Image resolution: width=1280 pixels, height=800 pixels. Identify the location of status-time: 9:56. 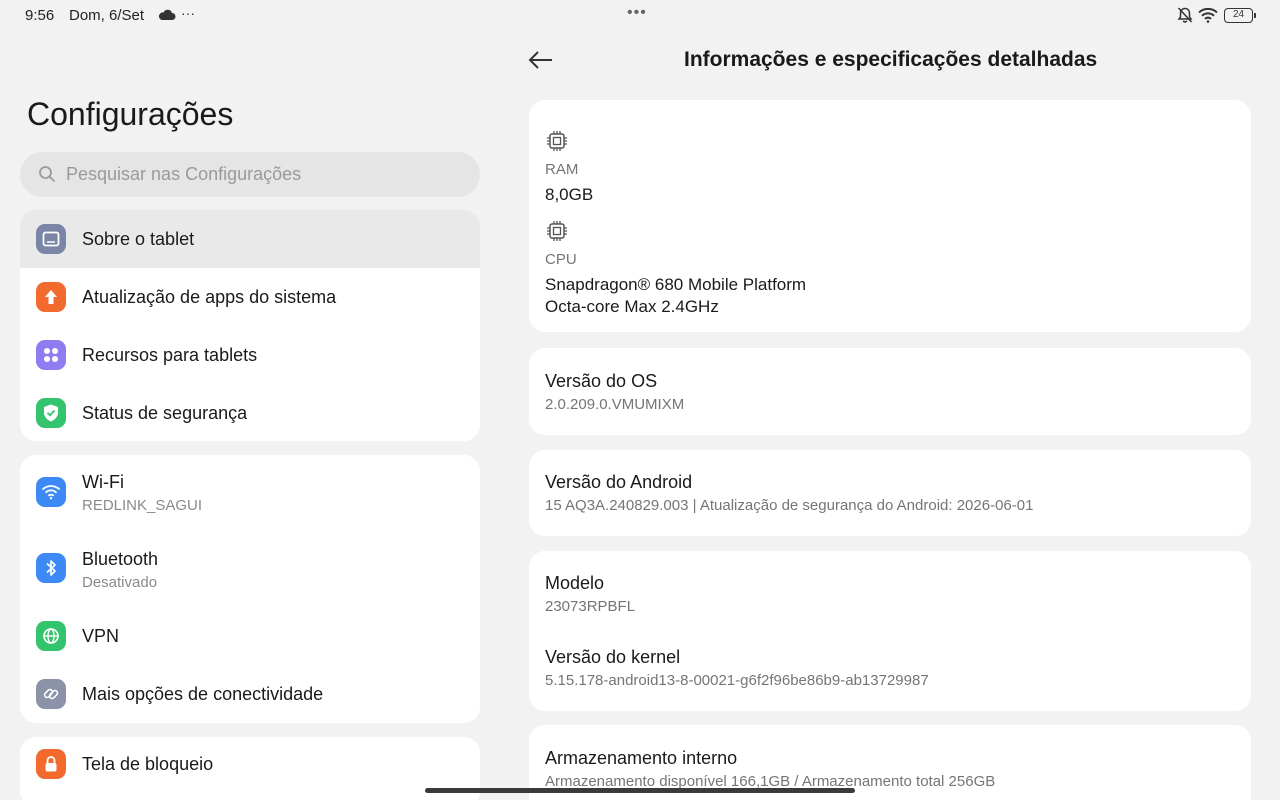
(40, 15).